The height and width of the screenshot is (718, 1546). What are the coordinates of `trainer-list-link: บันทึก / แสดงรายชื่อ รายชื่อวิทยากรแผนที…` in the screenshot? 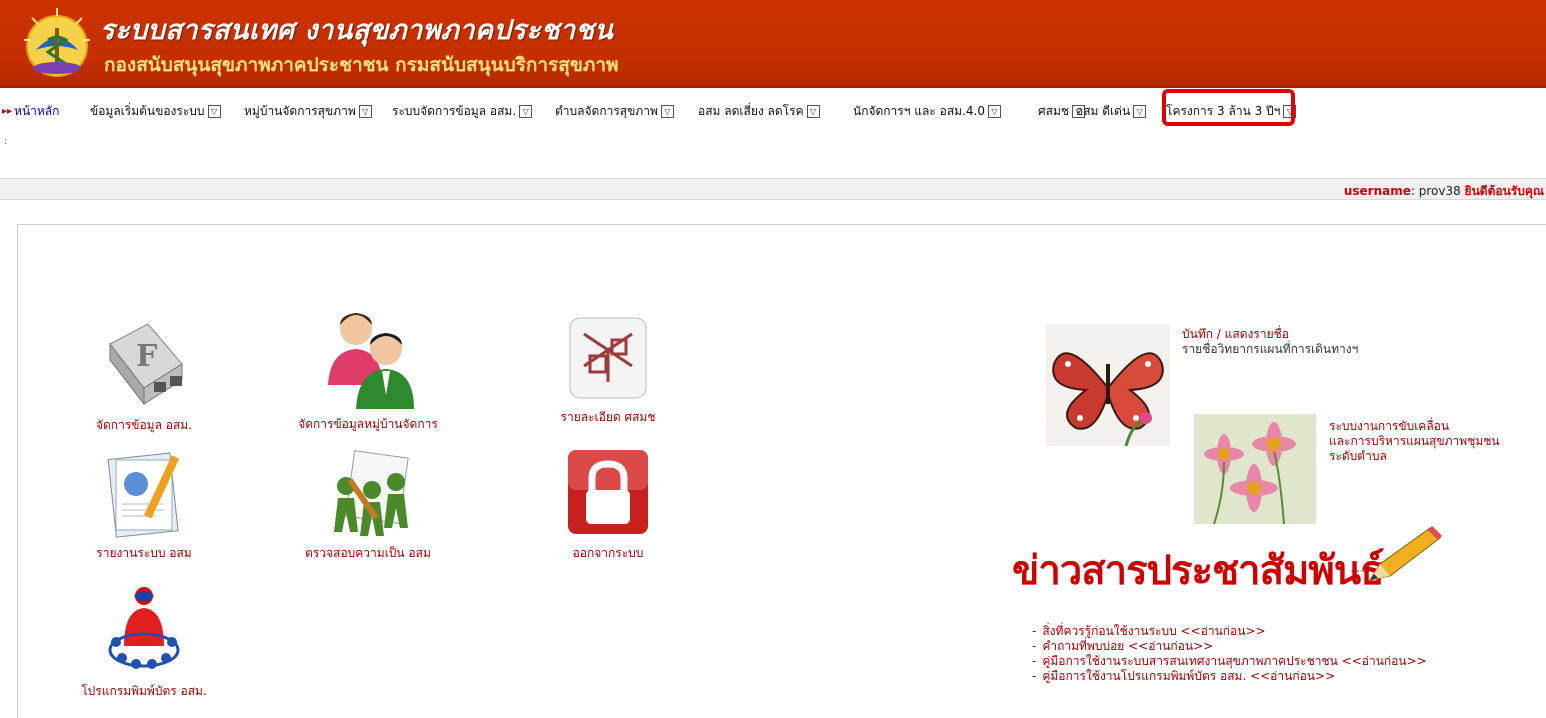 It's located at (1270, 342).